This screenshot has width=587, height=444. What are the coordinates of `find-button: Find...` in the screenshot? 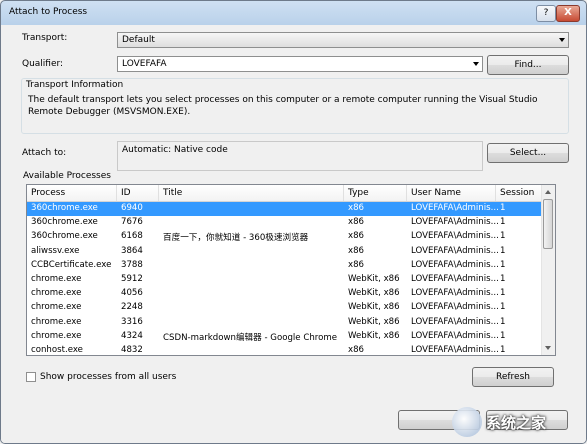 It's located at (528, 65).